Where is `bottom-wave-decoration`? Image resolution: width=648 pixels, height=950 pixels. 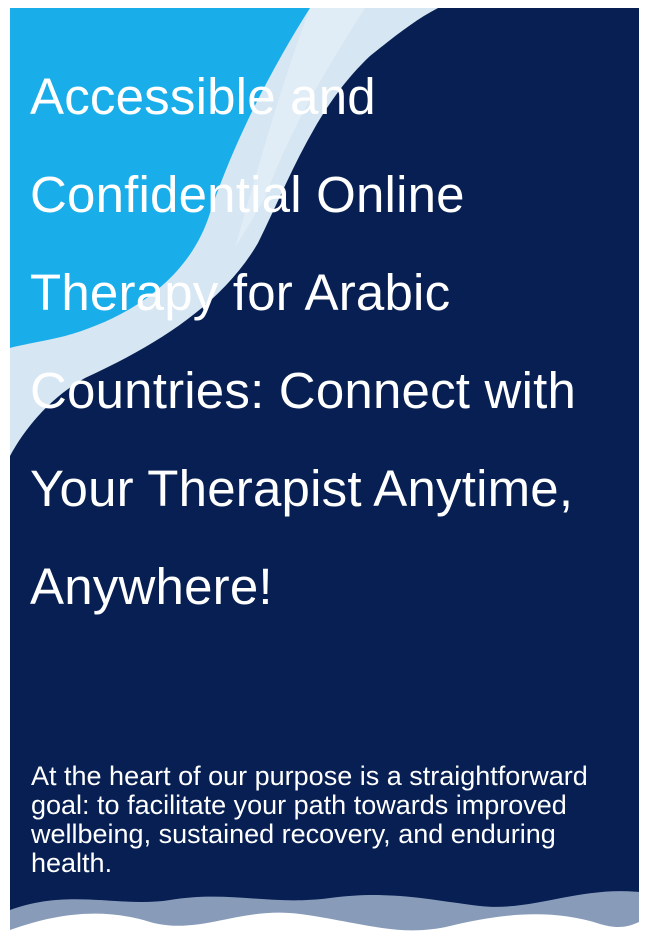 bottom-wave-decoration is located at coordinates (324, 920).